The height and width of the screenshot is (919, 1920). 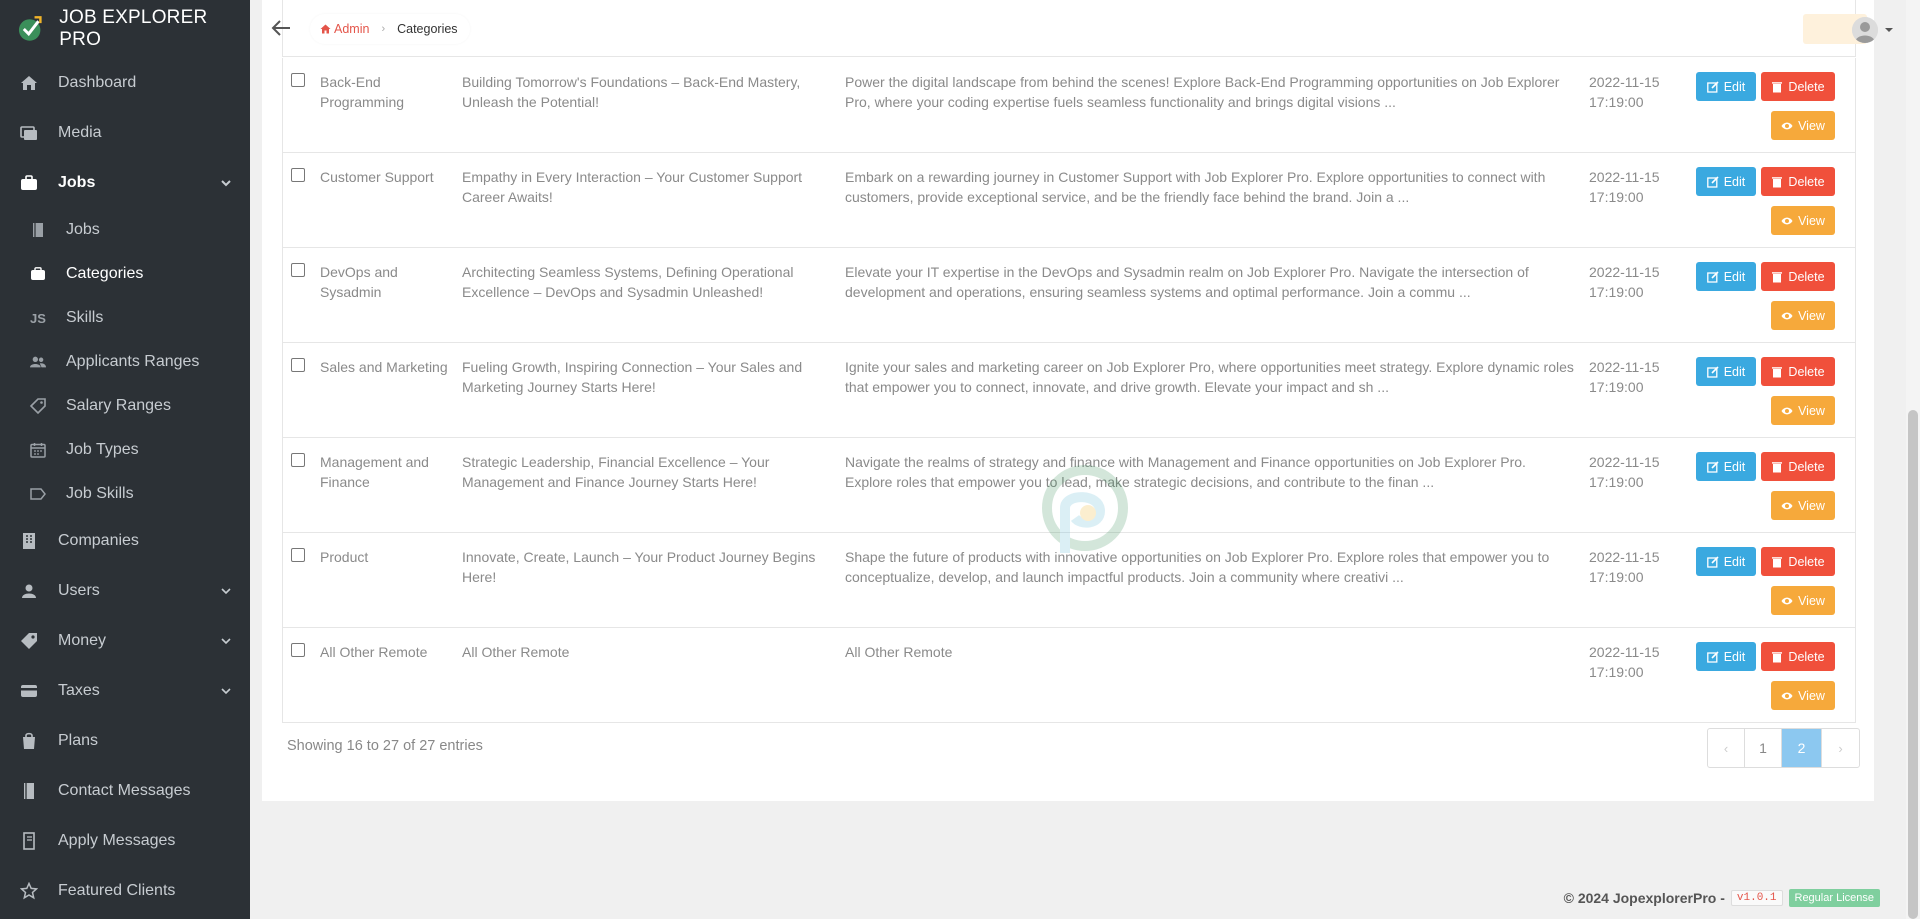 I want to click on sidebar-item-money: Money, so click(x=125, y=641).